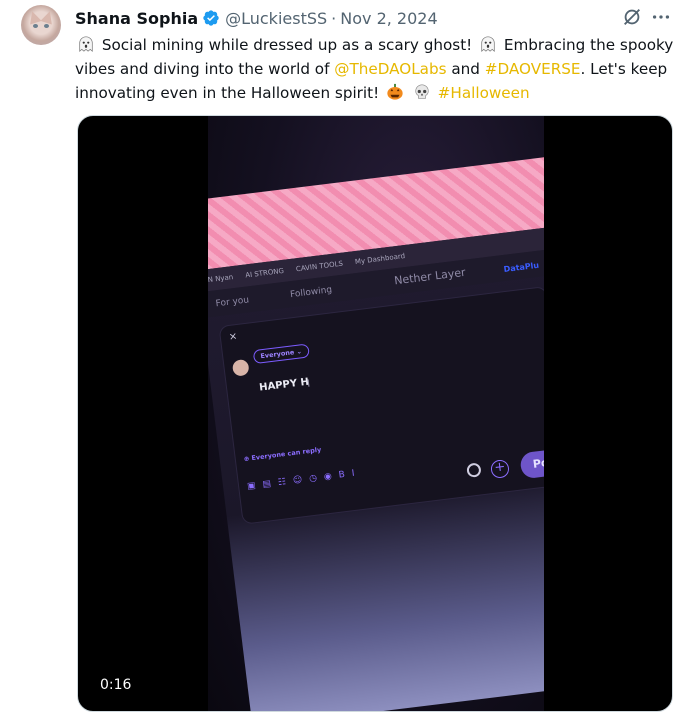 This screenshot has width=690, height=721. What do you see at coordinates (533, 69) in the screenshot?
I see `hashtag-link: #DAOVERSE` at bounding box center [533, 69].